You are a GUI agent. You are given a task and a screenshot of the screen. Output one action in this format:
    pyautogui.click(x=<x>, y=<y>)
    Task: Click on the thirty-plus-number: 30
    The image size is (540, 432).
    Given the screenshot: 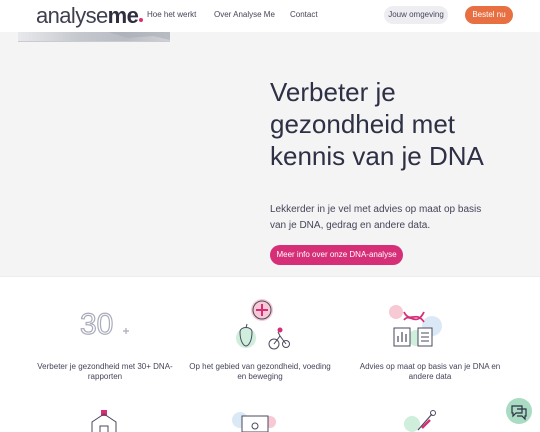 What is the action you would take?
    pyautogui.click(x=96, y=324)
    